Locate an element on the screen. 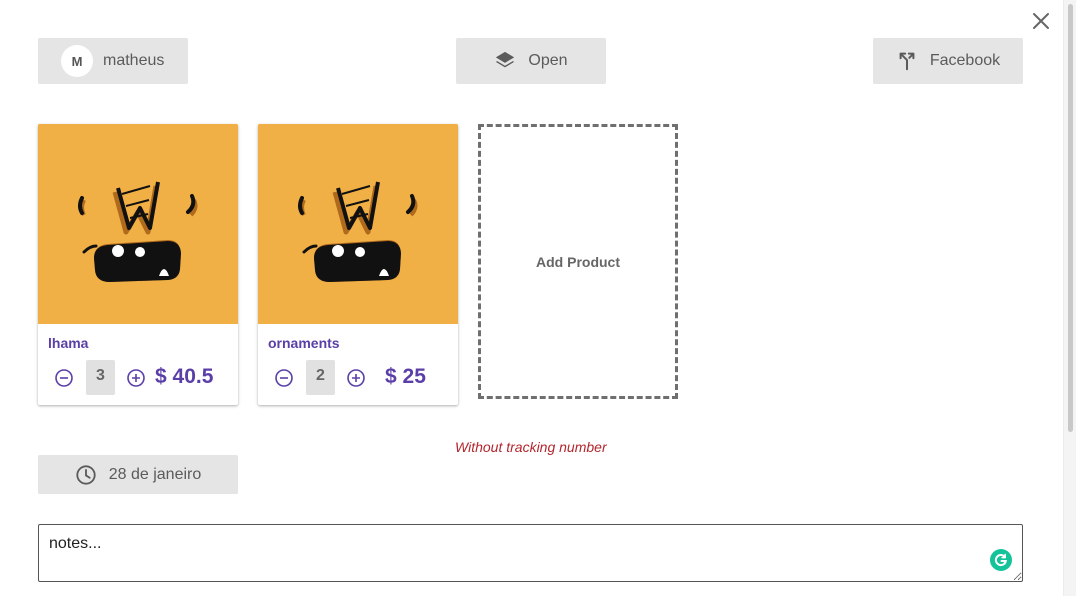  source-button: Facebook is located at coordinates (948, 61).